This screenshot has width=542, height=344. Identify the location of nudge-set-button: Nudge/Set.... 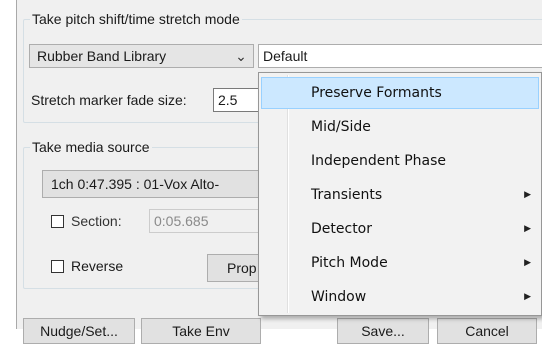
(79, 331).